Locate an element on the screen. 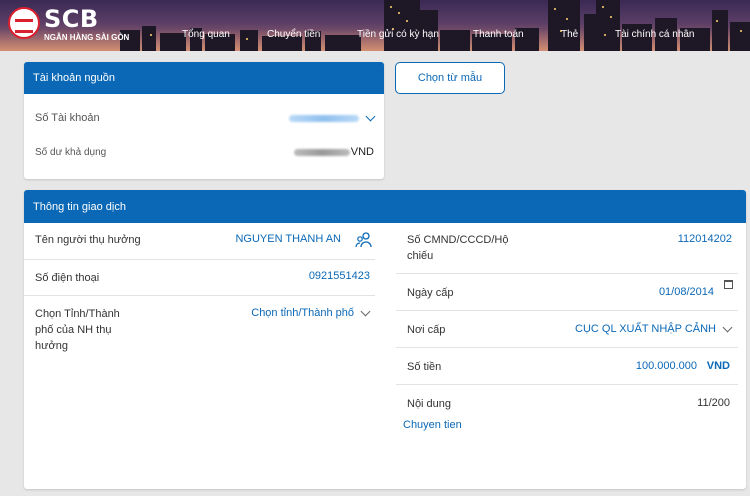 The width and height of the screenshot is (750, 496). nav-item-card: Thẻ is located at coordinates (569, 34).